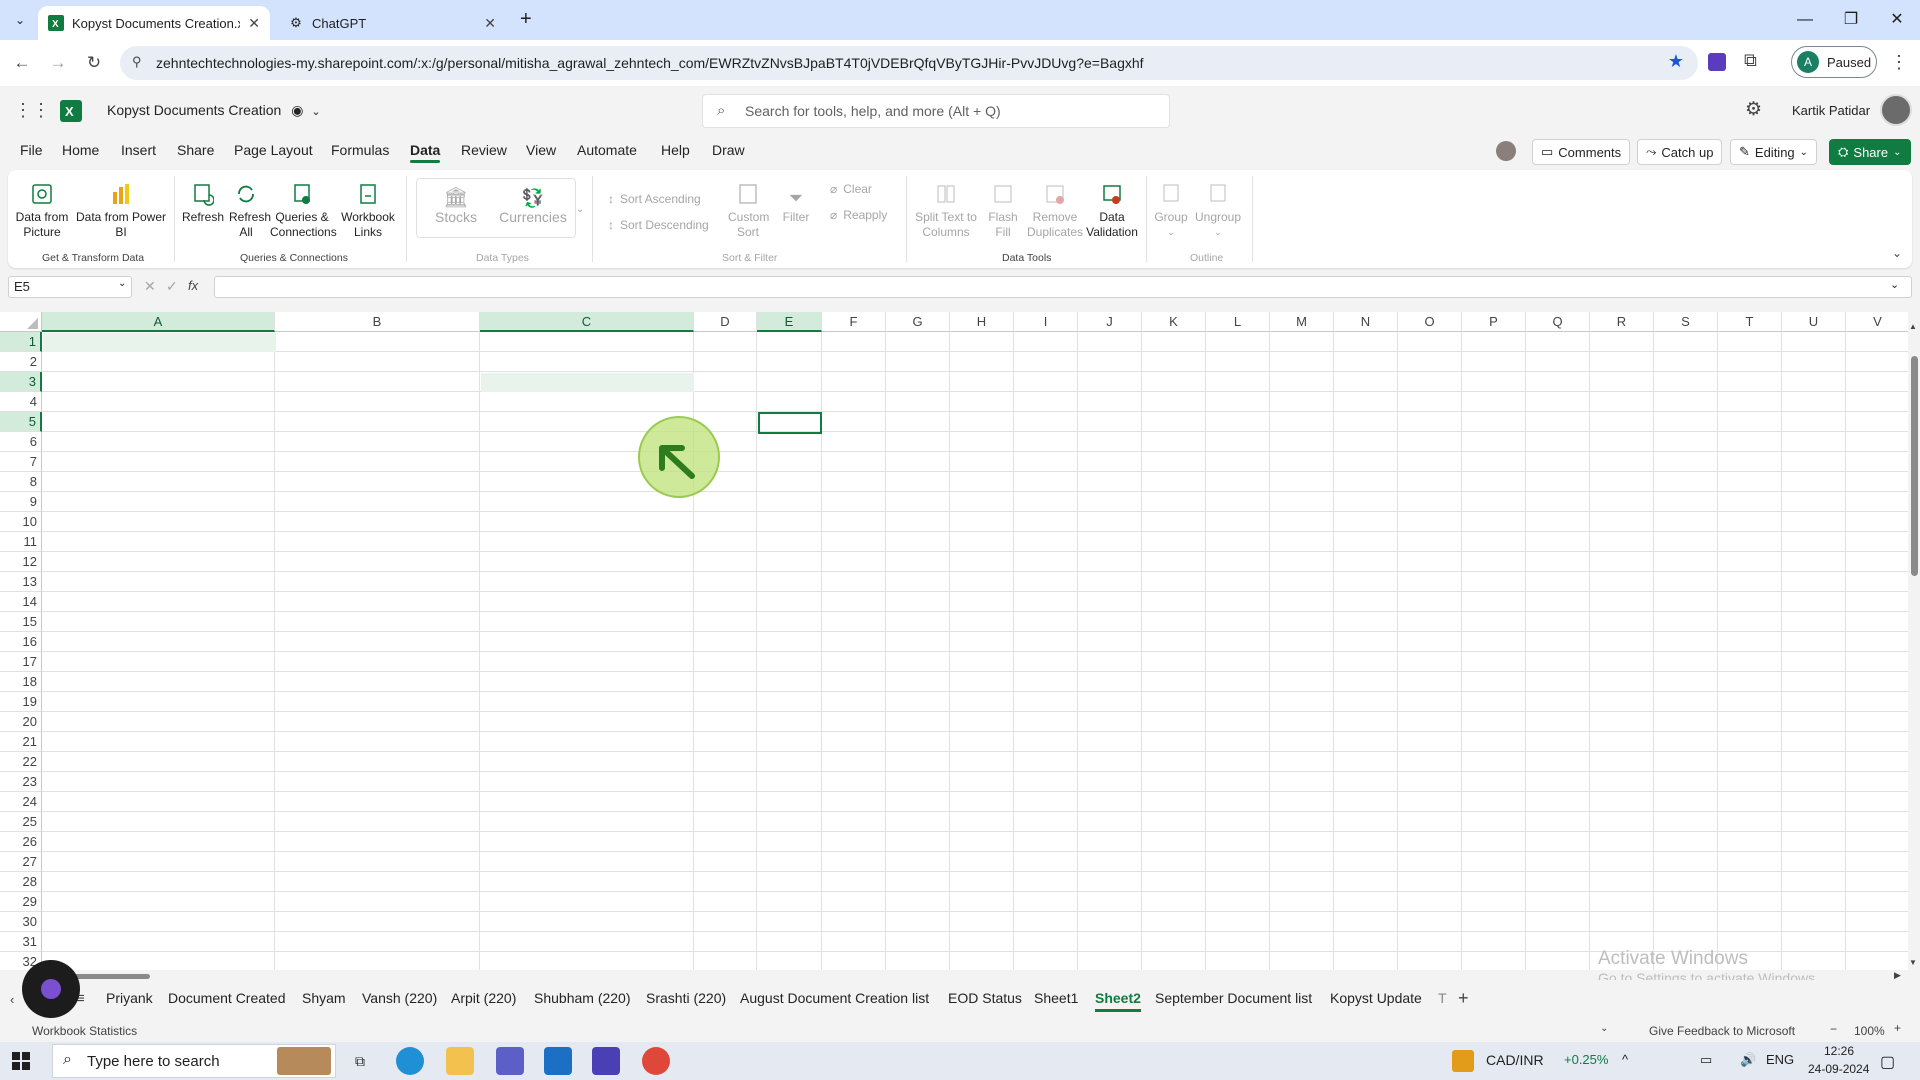 This screenshot has width=1920, height=1080. Describe the element at coordinates (21, 422) in the screenshot. I see `row-header: 5` at that location.